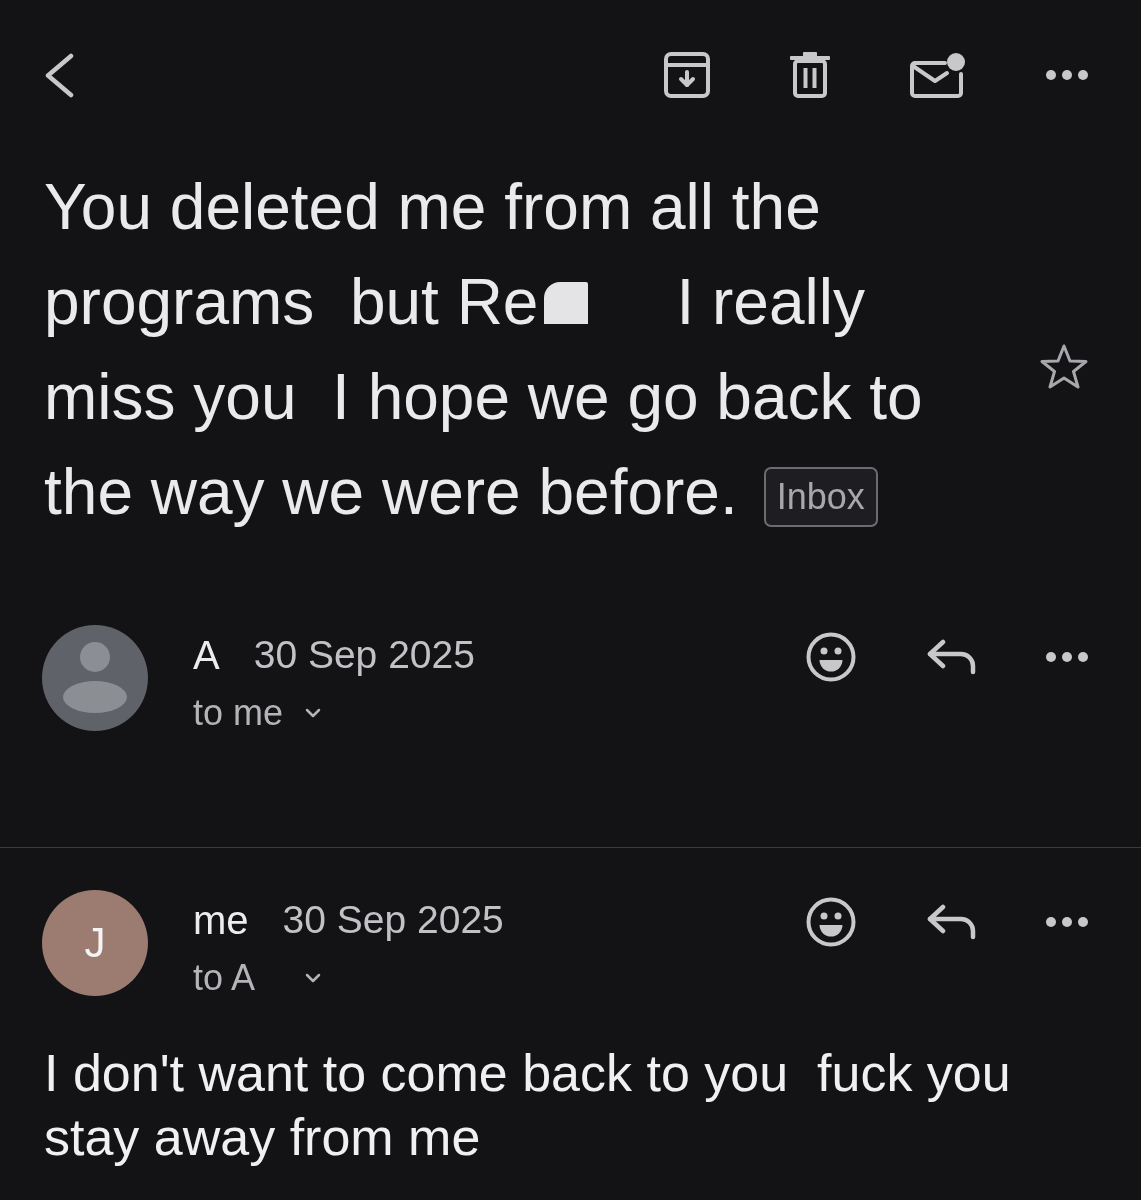  I want to click on subject-text: miss you I hope we go back to, so click(483, 397).